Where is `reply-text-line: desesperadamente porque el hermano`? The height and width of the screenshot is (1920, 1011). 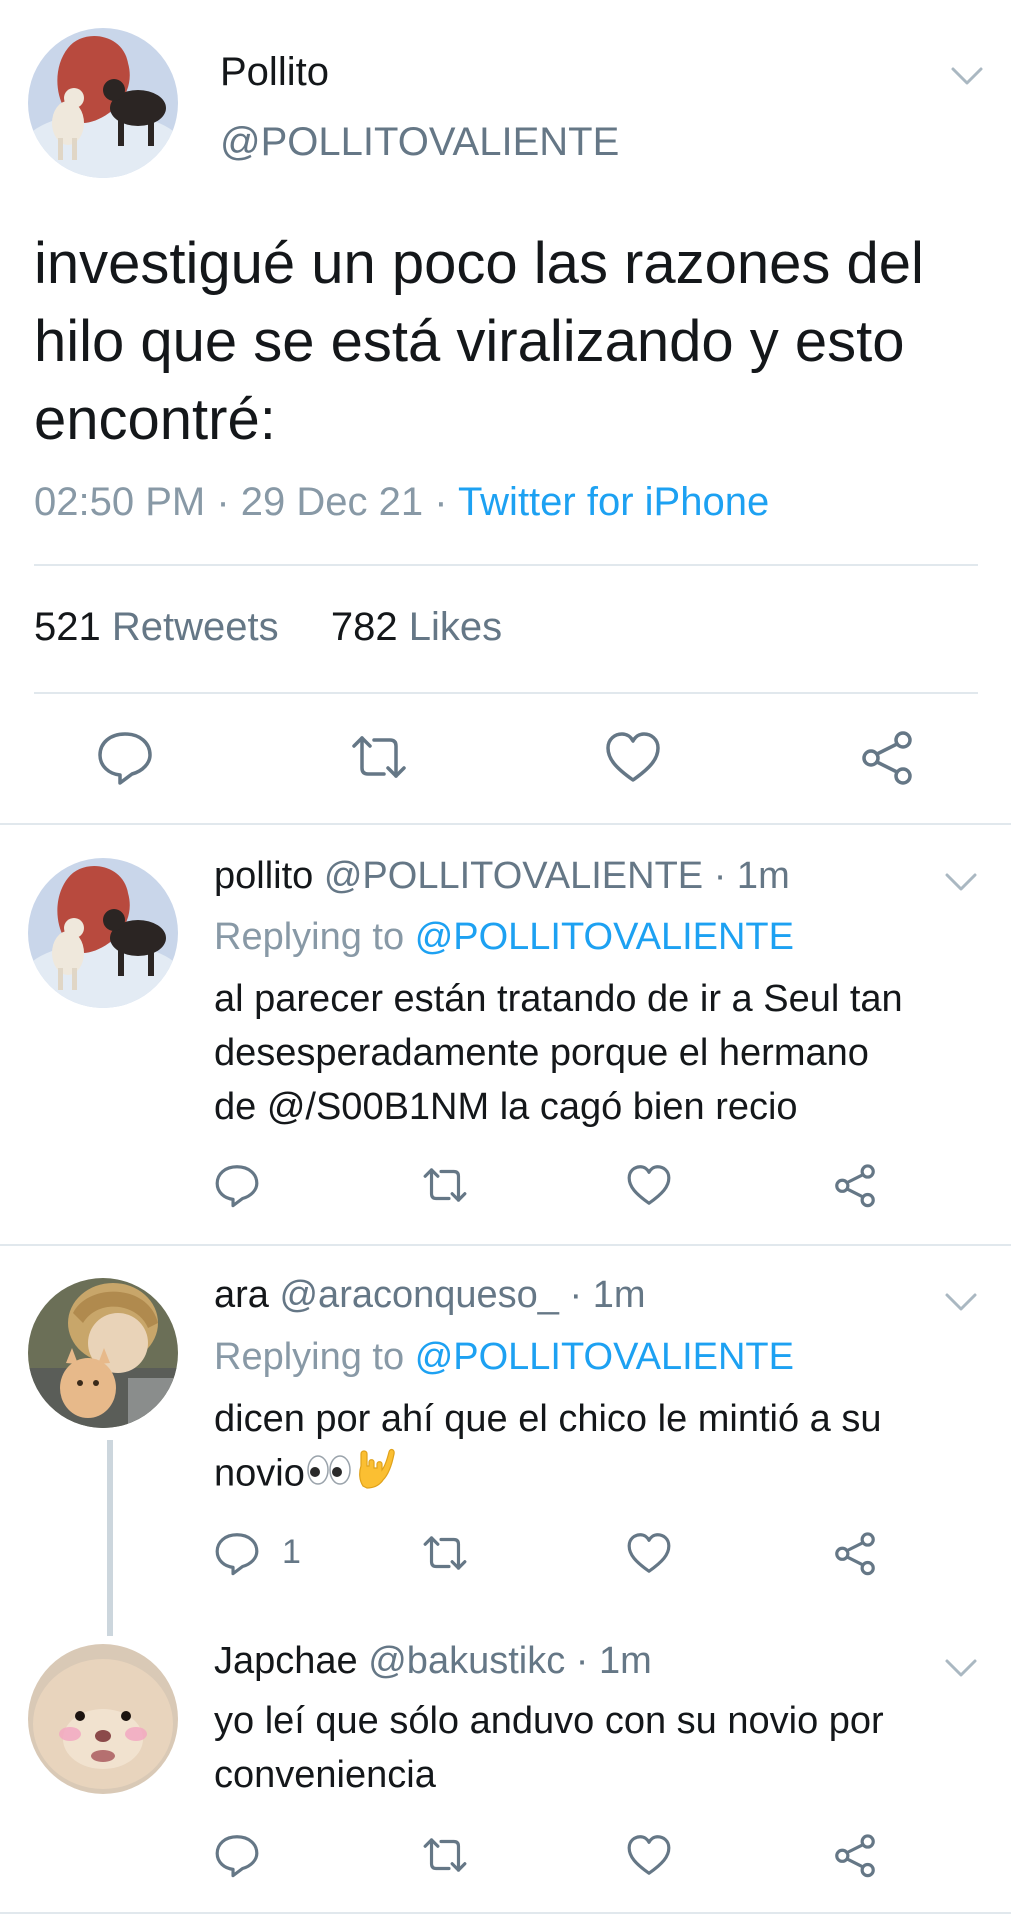
reply-text-line: desesperadamente porque el hermano is located at coordinates (541, 1053).